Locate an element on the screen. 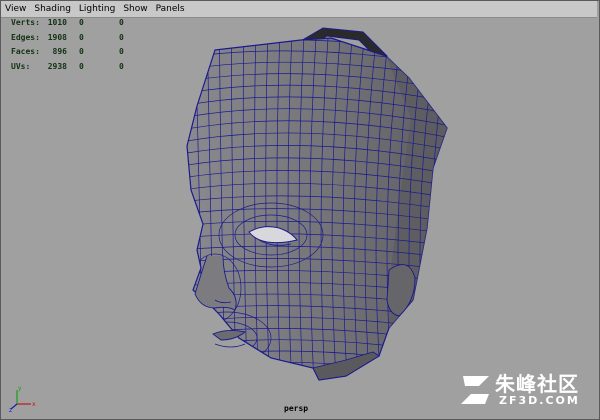 The width and height of the screenshot is (600, 420). watermark-text: 朱峰社区 is located at coordinates (537, 384).